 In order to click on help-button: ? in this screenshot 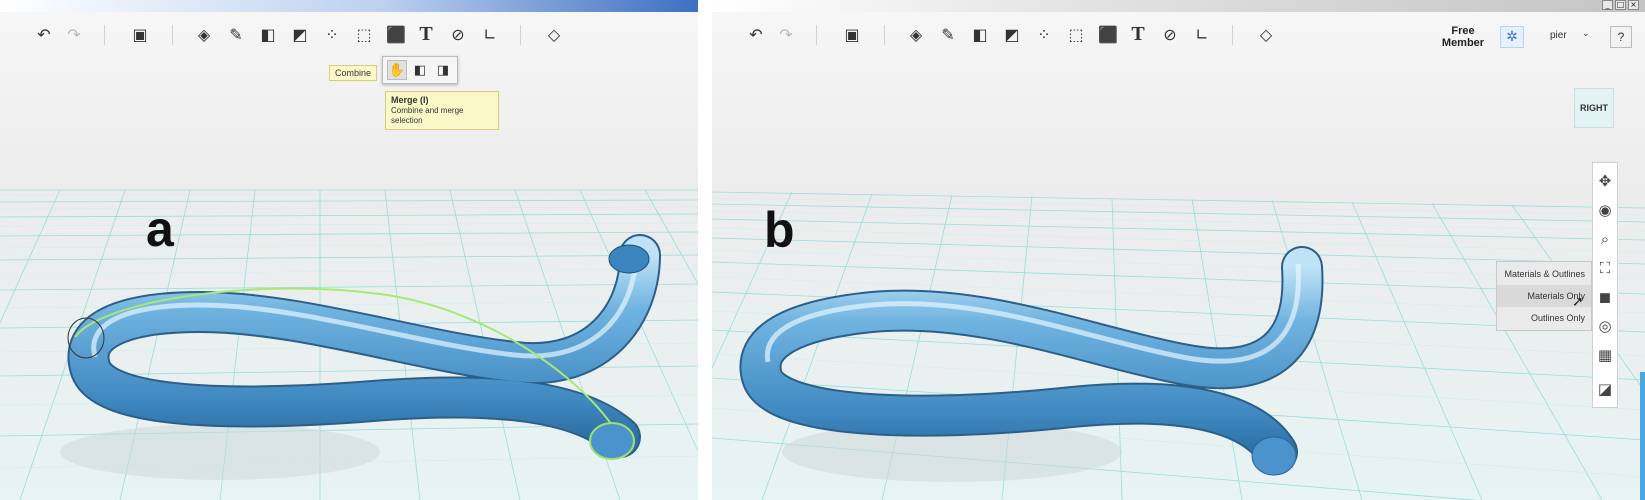, I will do `click(1621, 37)`.